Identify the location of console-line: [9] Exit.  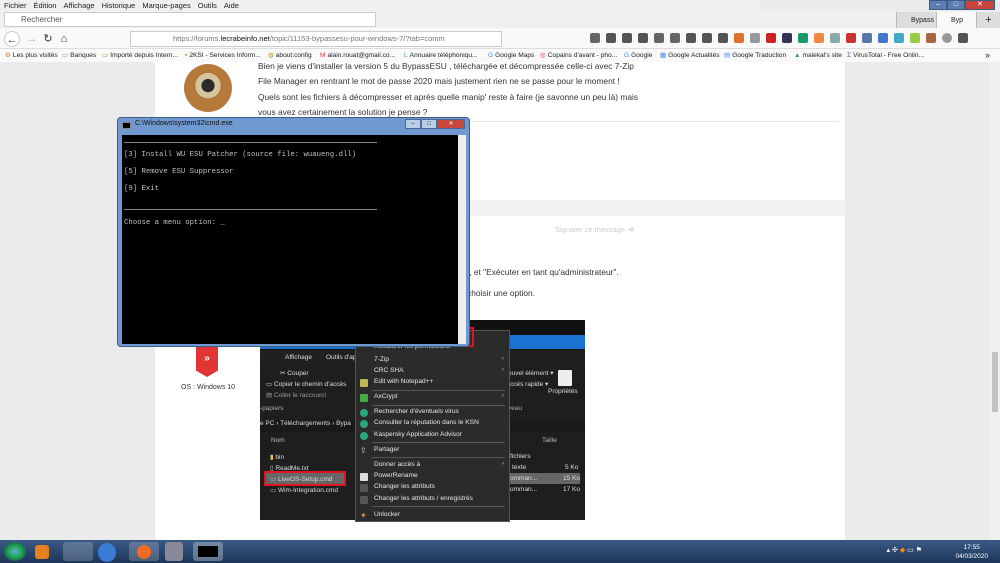
(142, 189).